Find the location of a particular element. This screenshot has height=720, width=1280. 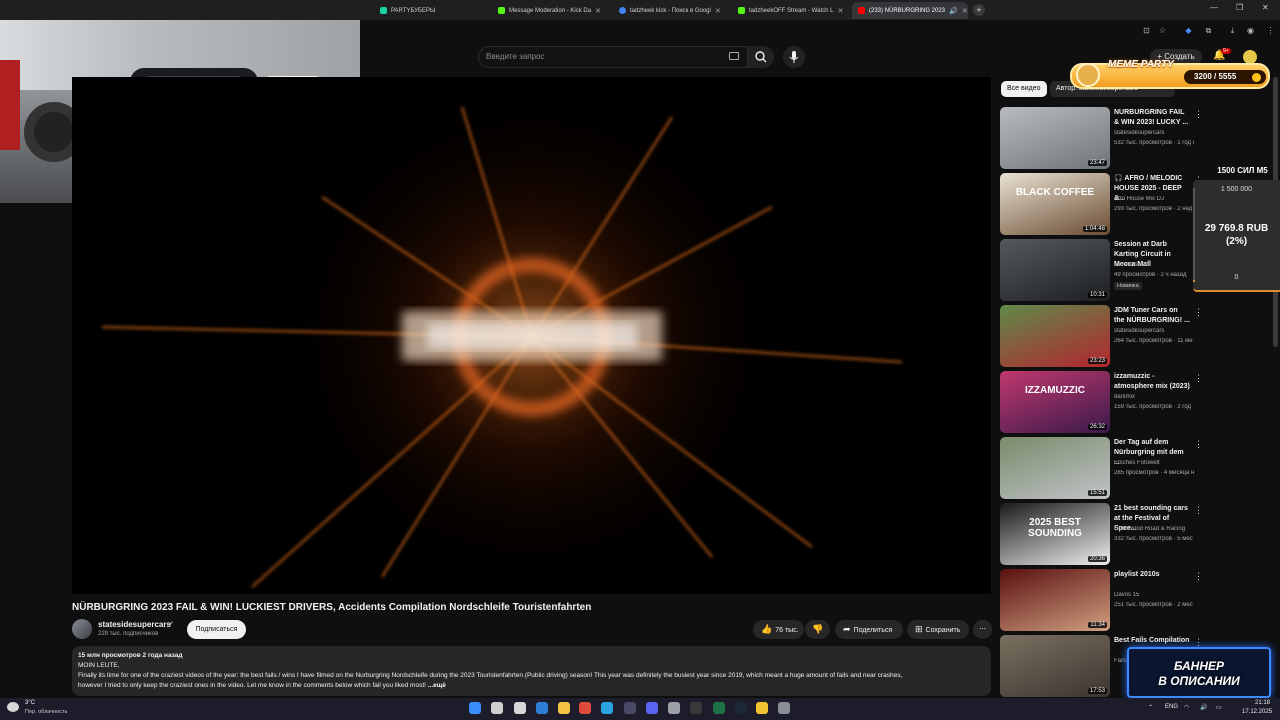

video-thumbnail: 23:47 is located at coordinates (1055, 138).